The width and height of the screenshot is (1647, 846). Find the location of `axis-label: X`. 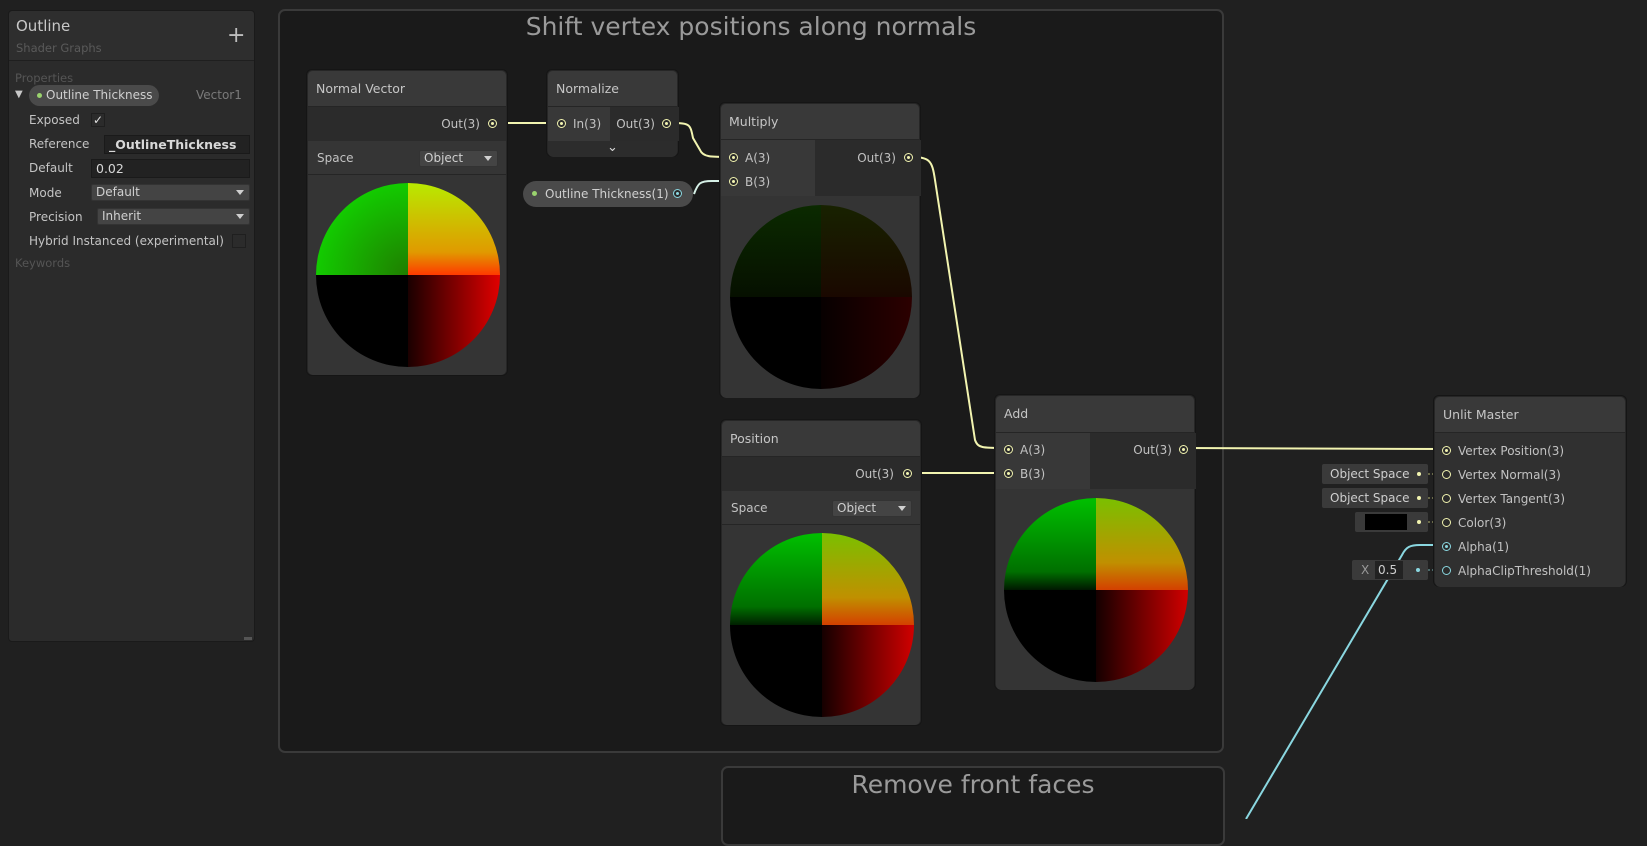

axis-label: X is located at coordinates (1365, 570).